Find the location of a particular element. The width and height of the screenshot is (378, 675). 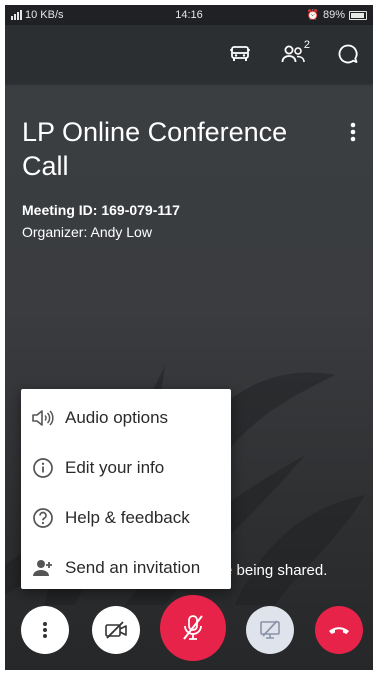

video-toggle-button is located at coordinates (116, 630).